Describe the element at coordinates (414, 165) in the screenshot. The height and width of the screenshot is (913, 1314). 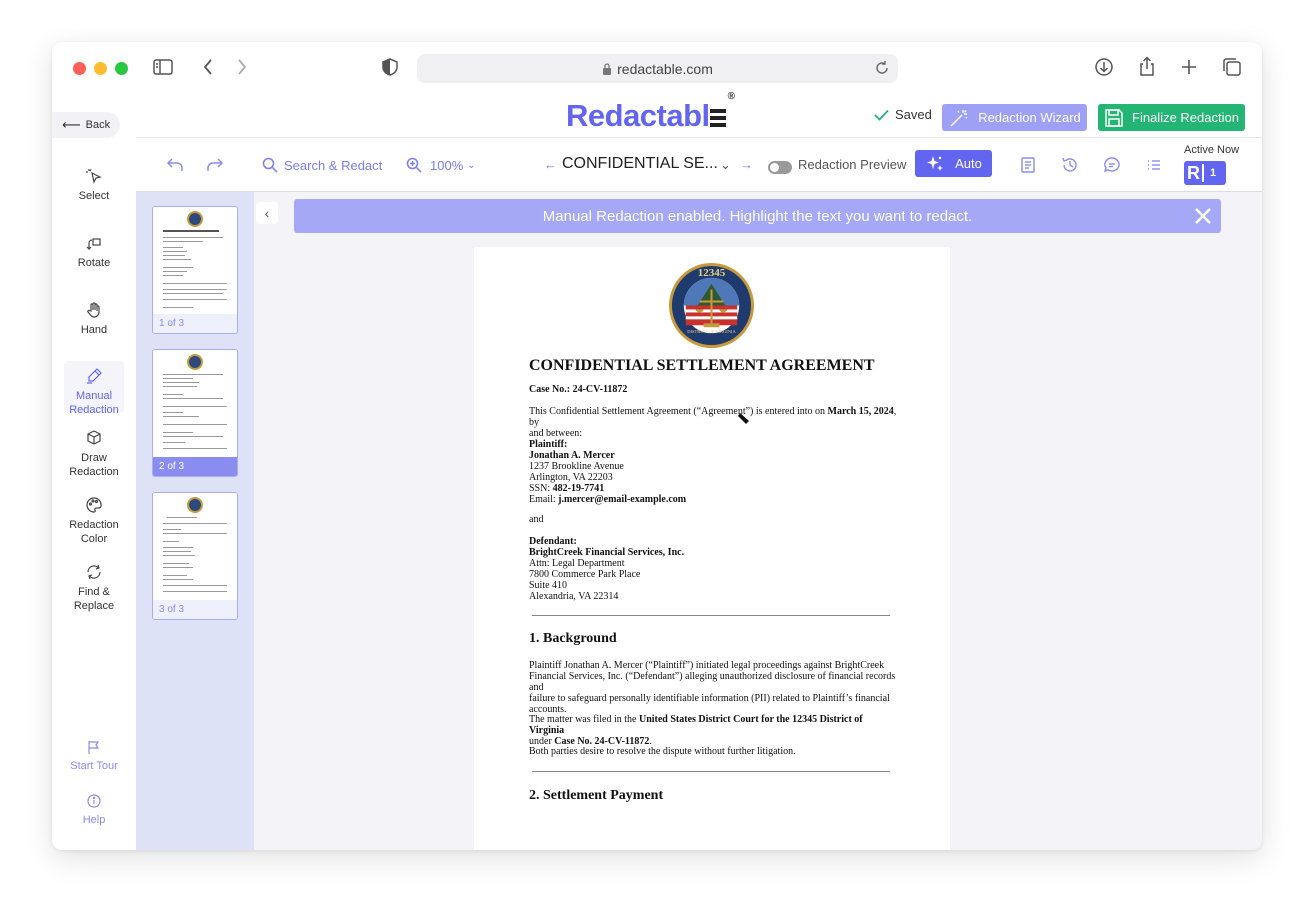
I see `zoom-in-icon` at that location.